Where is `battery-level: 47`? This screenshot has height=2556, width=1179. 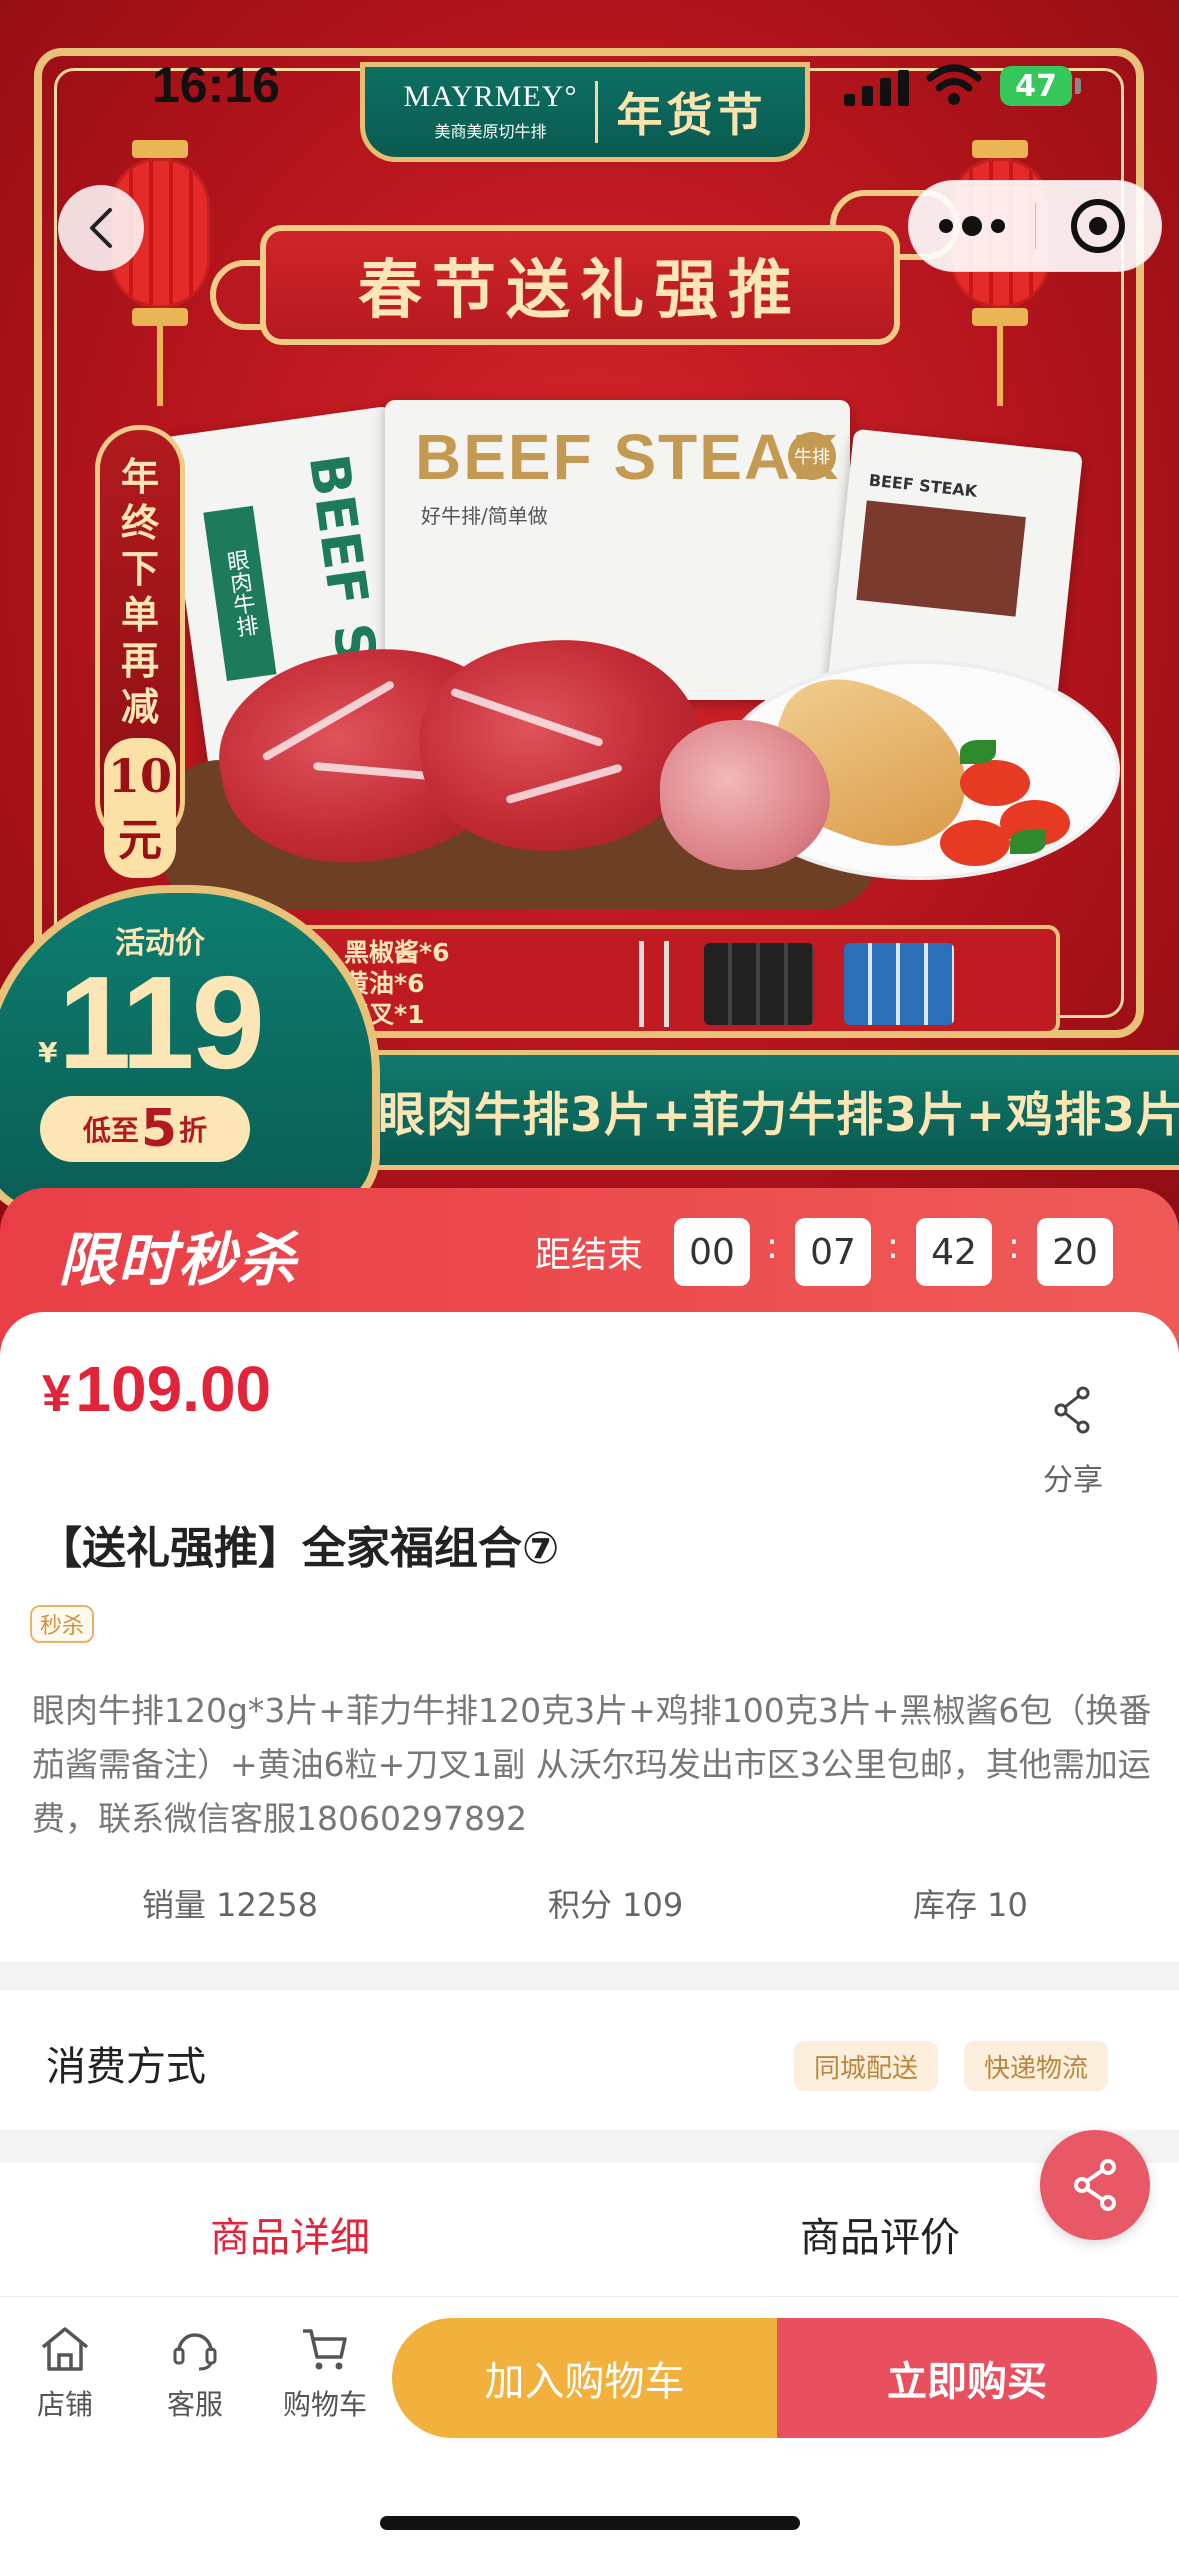 battery-level: 47 is located at coordinates (1036, 86).